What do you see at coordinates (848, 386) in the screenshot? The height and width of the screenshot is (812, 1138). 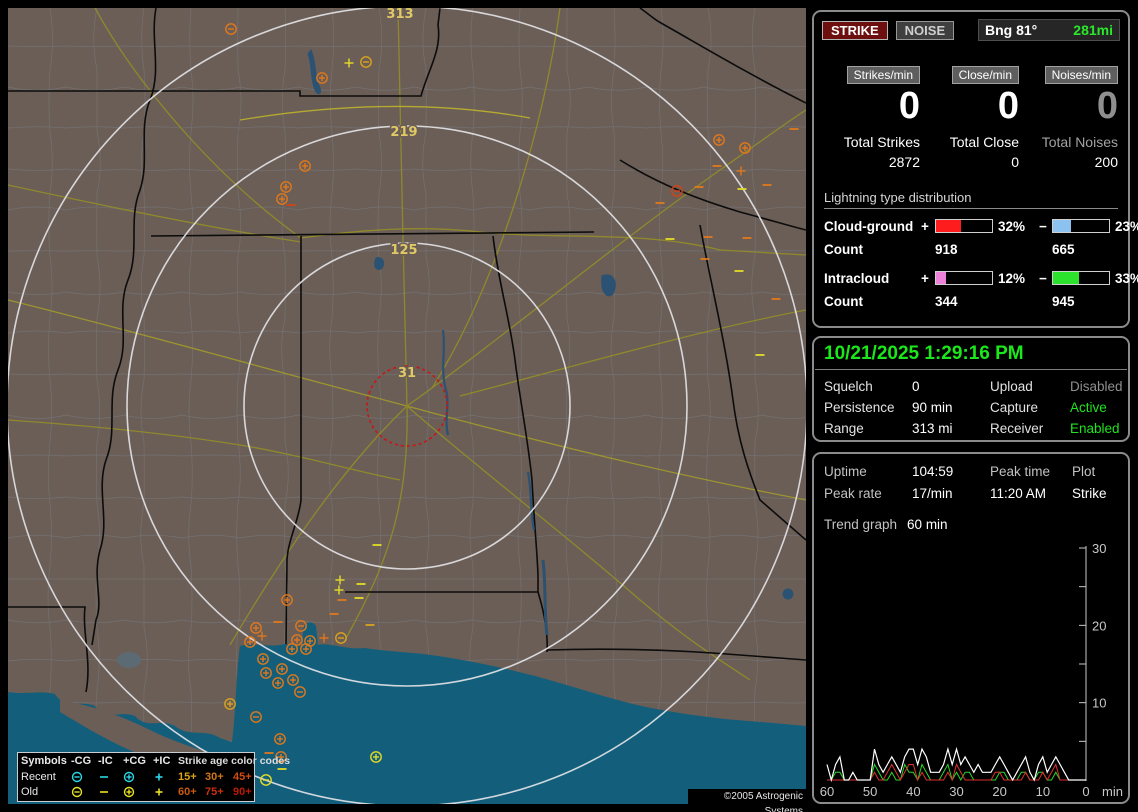 I see `squelch-label: Squelch` at bounding box center [848, 386].